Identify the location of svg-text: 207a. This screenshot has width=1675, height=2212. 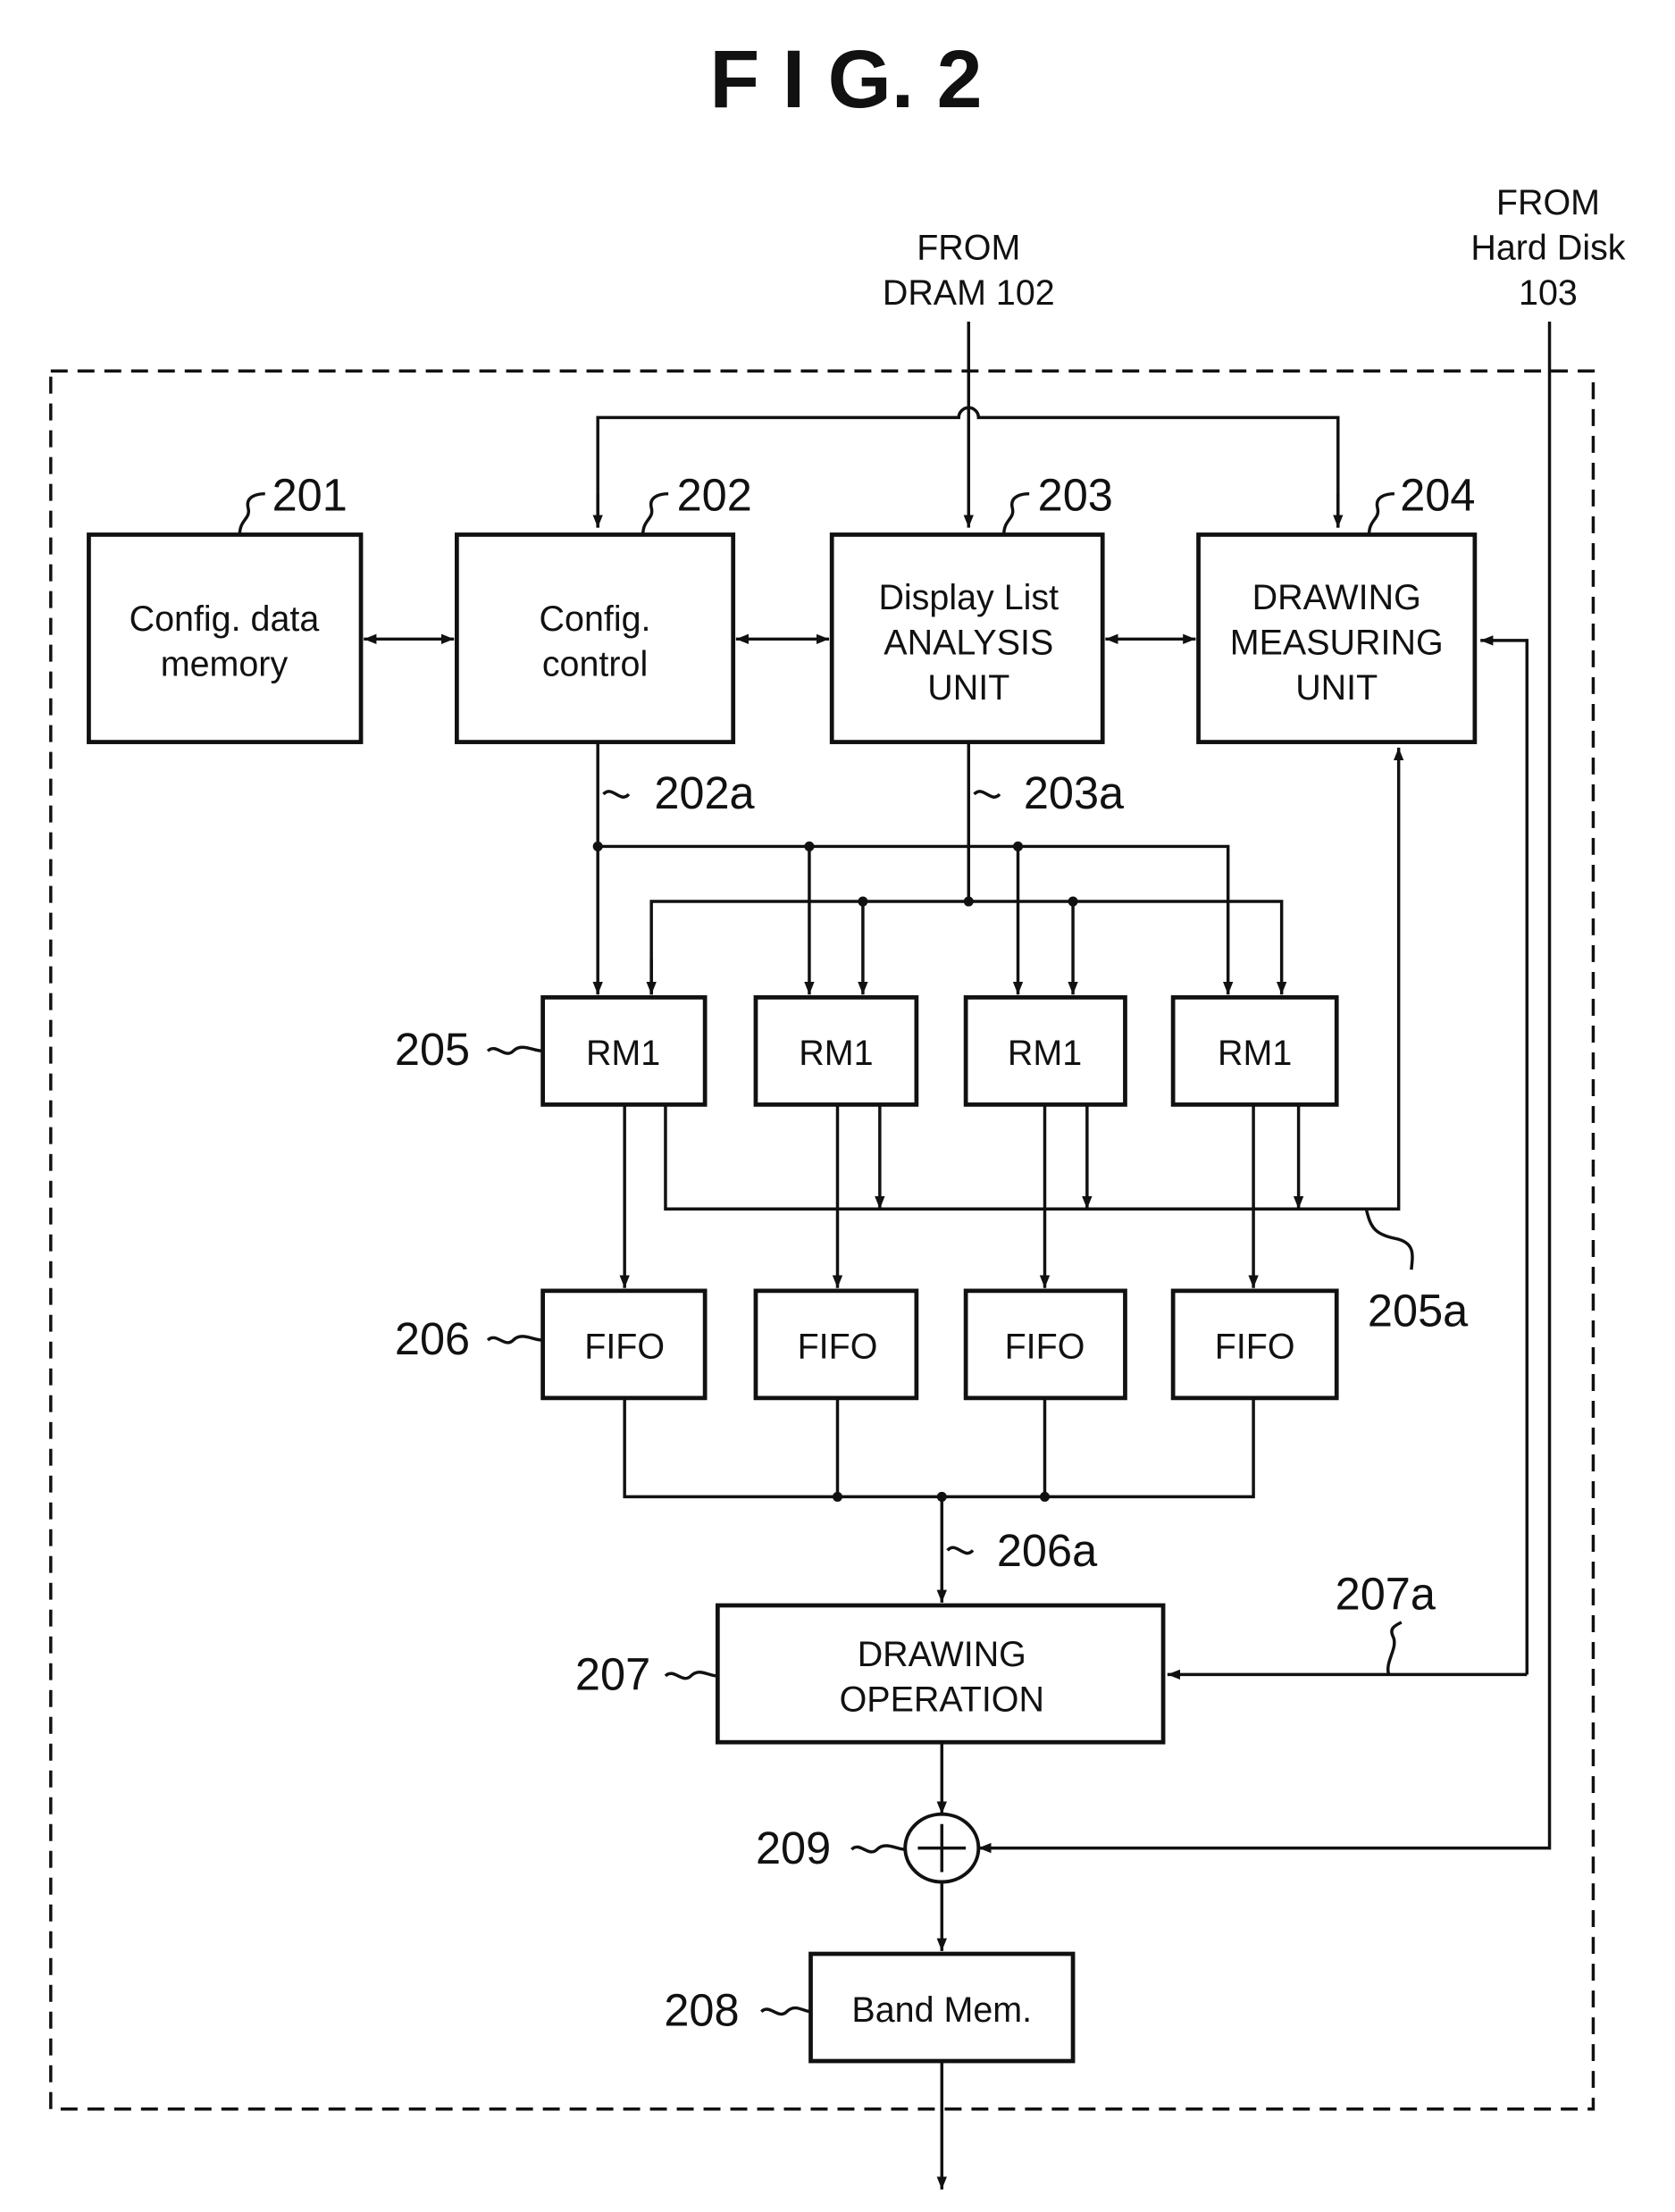
(1386, 1595).